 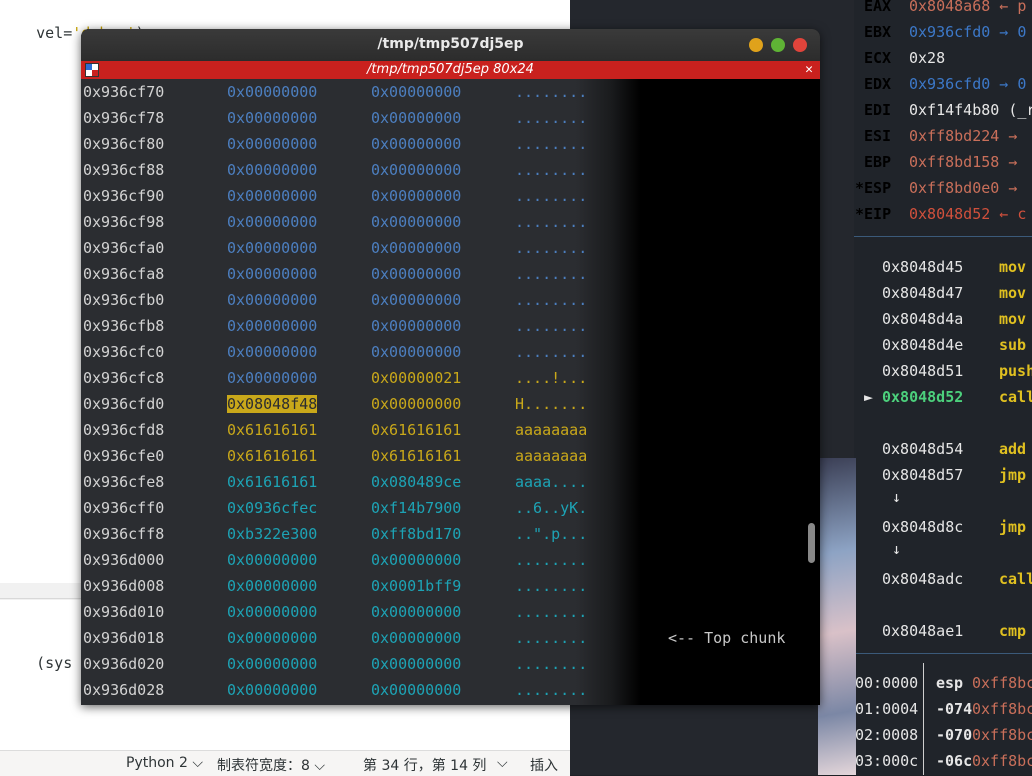 What do you see at coordinates (887, 709) in the screenshot?
I see `stack-offset: 01:0004` at bounding box center [887, 709].